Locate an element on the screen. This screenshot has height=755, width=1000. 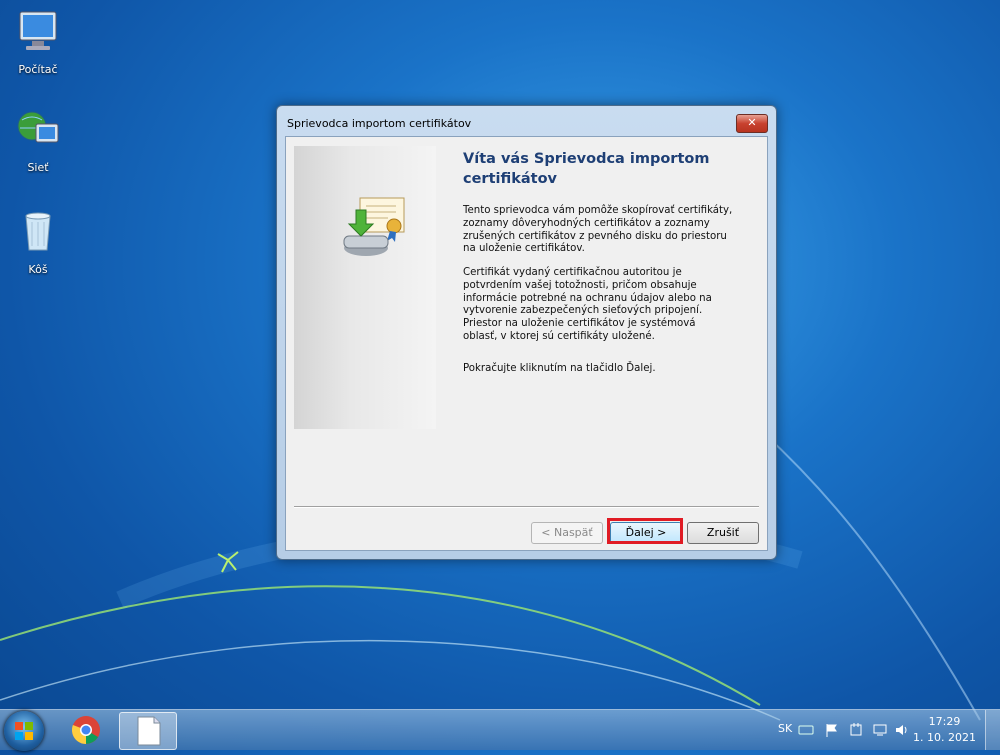
system-tray: SK 17:29 1. 10. 2021 is located at coordinates (885, 730).